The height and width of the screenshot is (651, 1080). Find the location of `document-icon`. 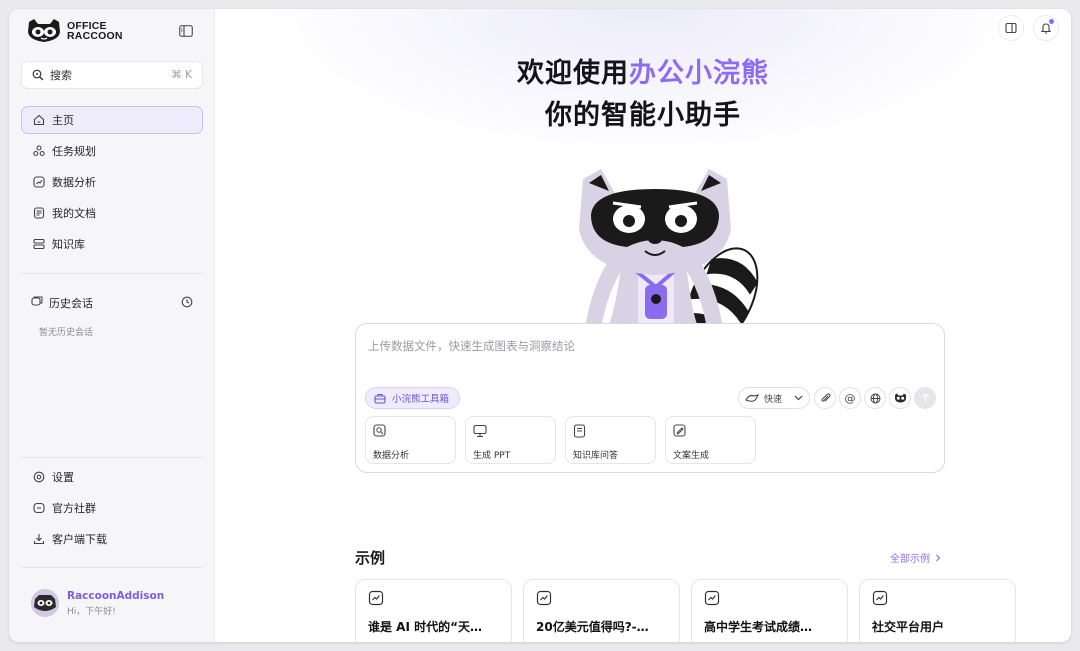

document-icon is located at coordinates (39, 213).